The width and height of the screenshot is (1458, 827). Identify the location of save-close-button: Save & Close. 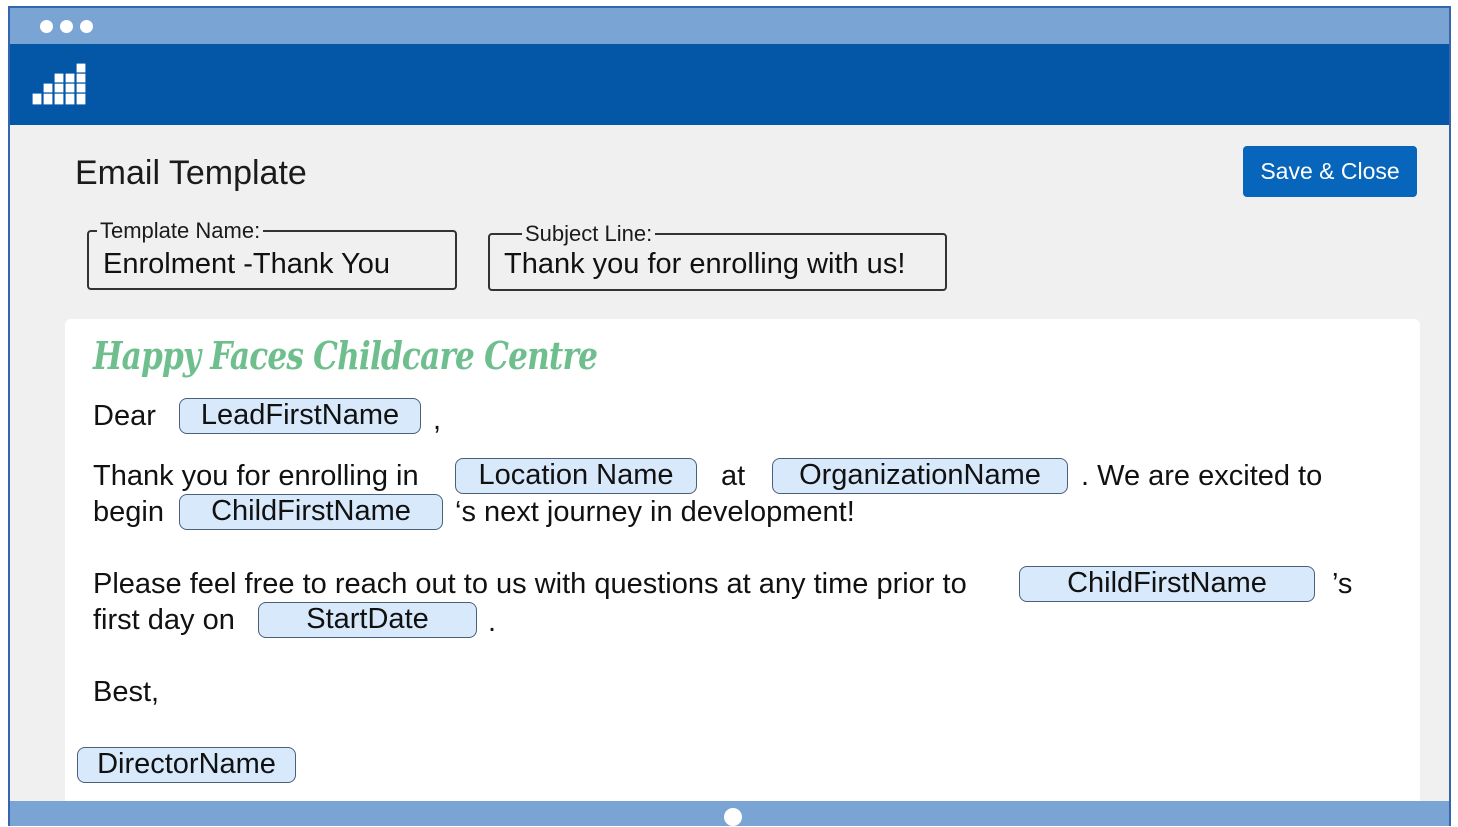
(1330, 171).